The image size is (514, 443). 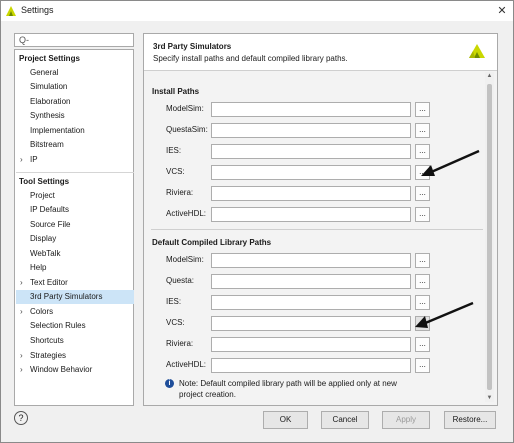 What do you see at coordinates (75, 283) in the screenshot?
I see `tree-item-text-editor: › Text Editor` at bounding box center [75, 283].